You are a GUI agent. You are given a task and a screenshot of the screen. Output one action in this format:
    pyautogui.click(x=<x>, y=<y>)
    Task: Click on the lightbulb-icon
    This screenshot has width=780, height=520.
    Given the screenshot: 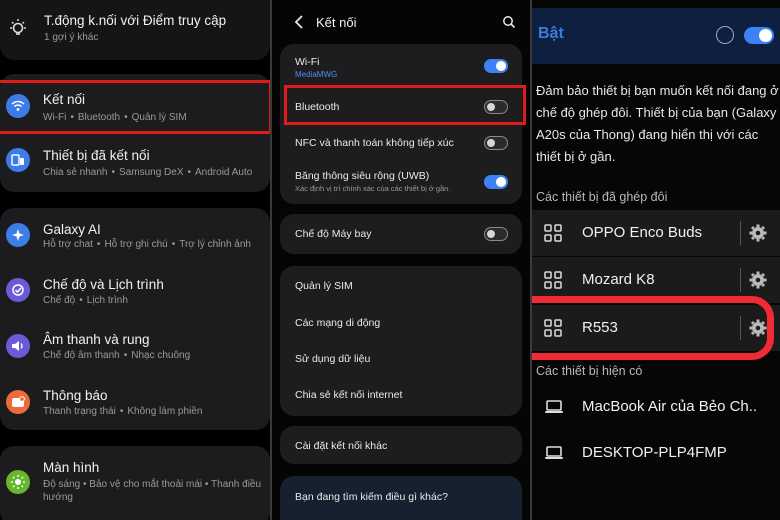 What is the action you would take?
    pyautogui.click(x=18, y=31)
    